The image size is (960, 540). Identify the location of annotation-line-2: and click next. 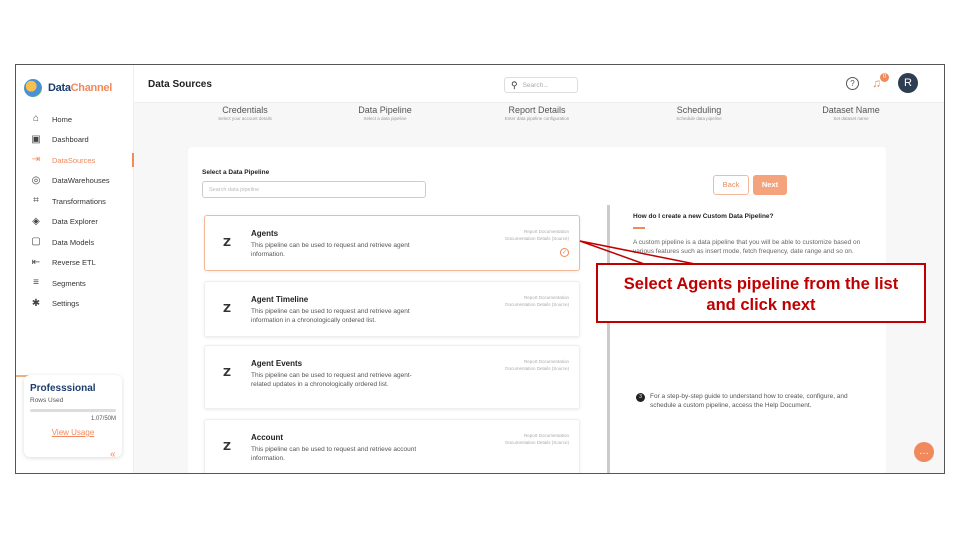
(761, 305).